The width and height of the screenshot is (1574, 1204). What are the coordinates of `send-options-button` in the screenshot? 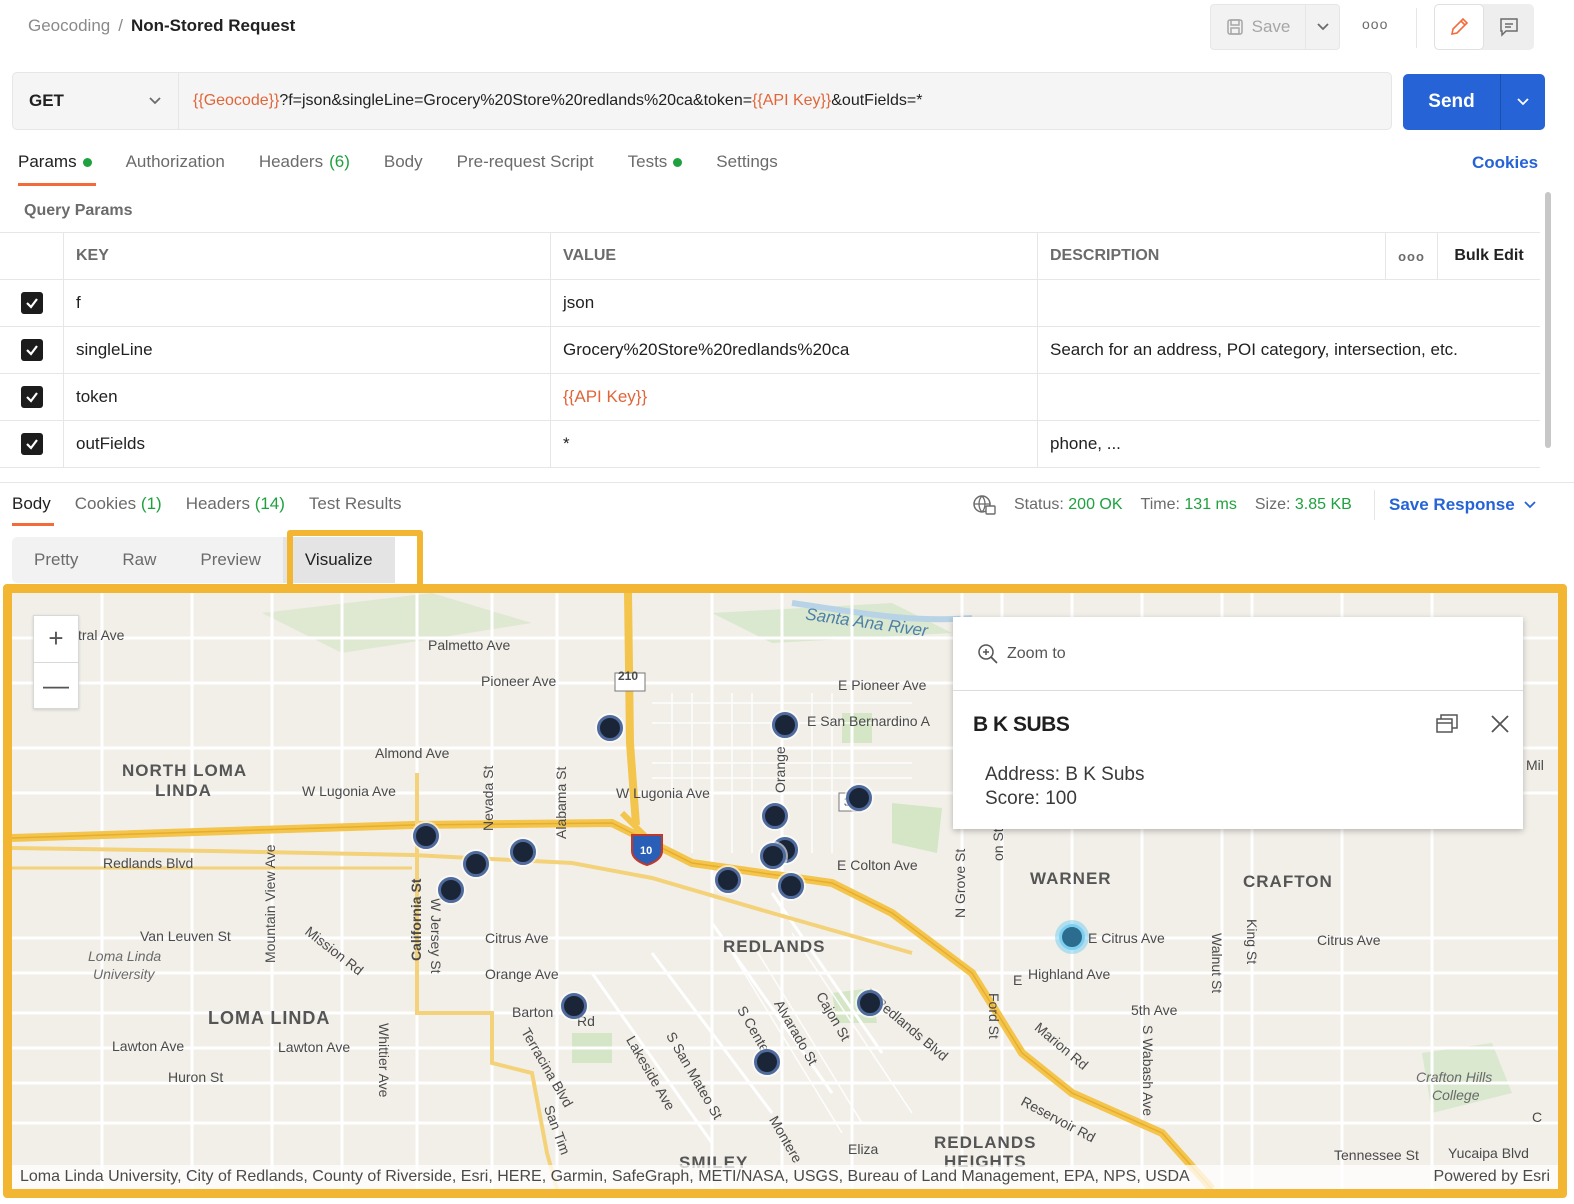 It's located at (1523, 102).